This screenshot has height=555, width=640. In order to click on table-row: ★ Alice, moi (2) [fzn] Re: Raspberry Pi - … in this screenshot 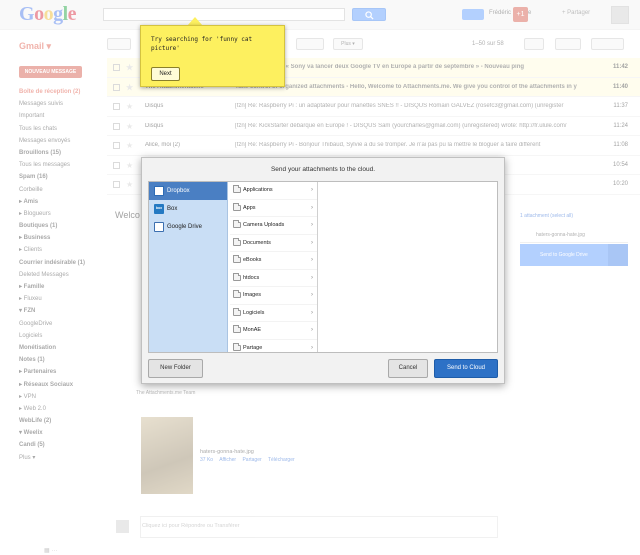, I will do `click(373, 146)`.